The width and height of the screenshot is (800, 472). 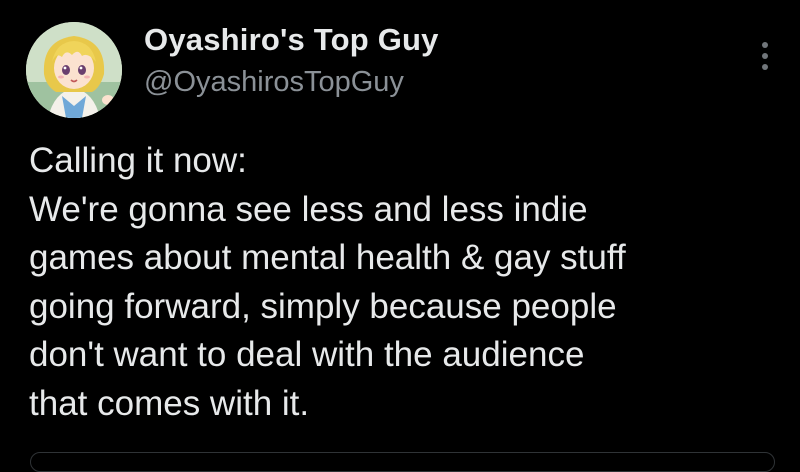 What do you see at coordinates (308, 209) in the screenshot?
I see `tweet-text-line: We're gonna see less and less indie` at bounding box center [308, 209].